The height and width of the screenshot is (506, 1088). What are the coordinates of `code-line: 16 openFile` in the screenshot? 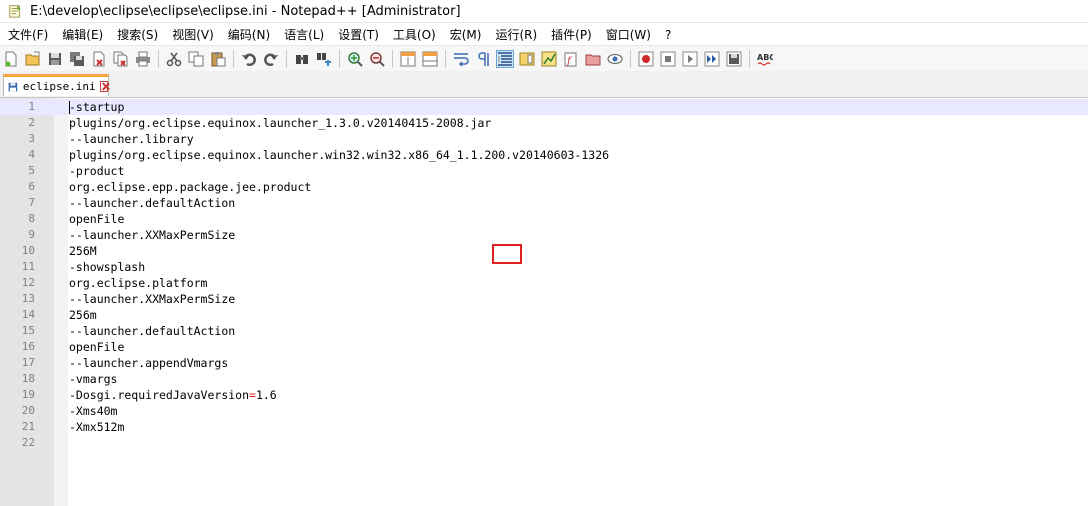 It's located at (544, 347).